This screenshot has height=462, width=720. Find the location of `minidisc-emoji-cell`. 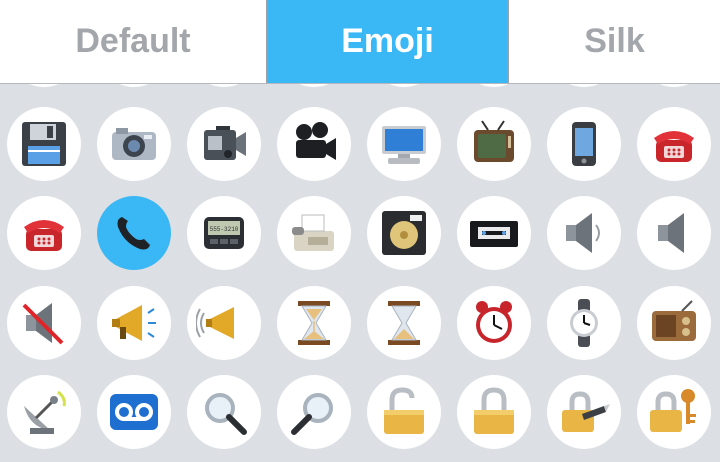

minidisc-emoji-cell is located at coordinates (404, 233).